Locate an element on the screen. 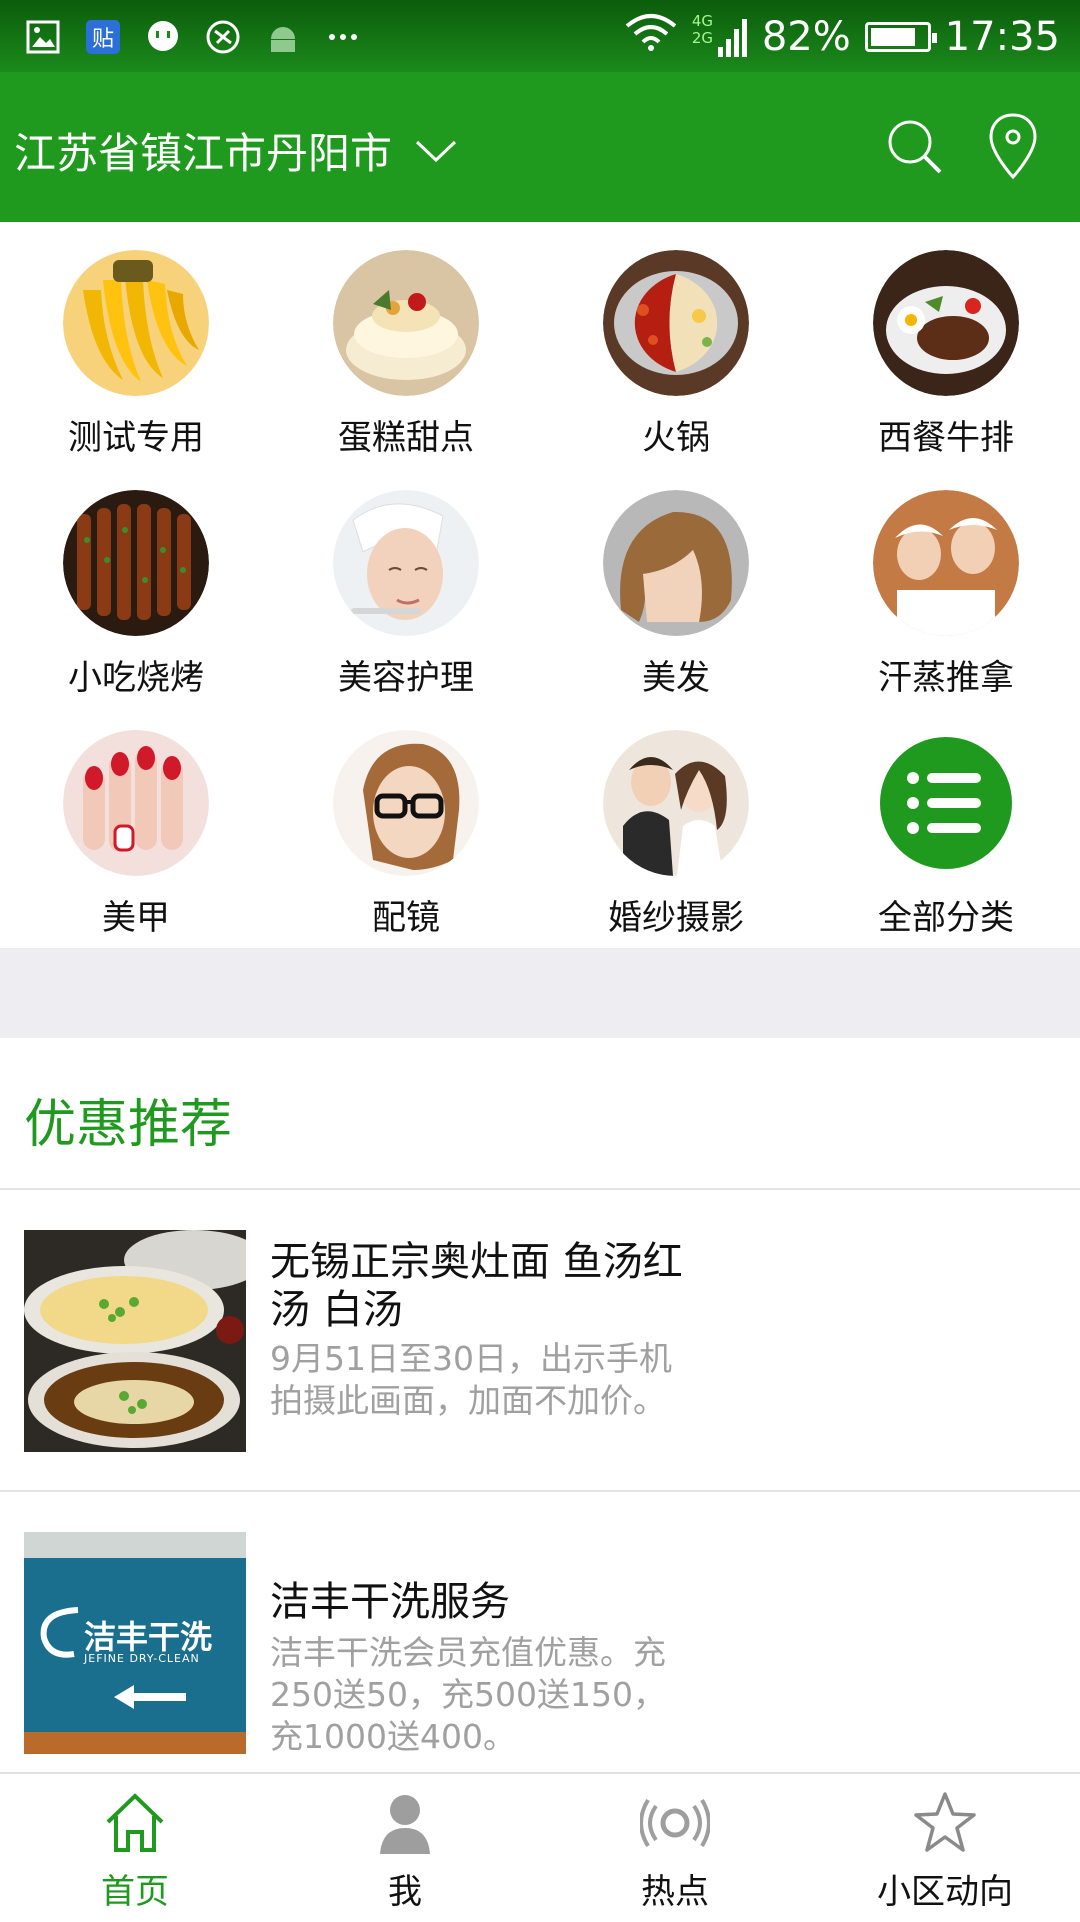 The image size is (1080, 1922). tab-label: 小区动向 is located at coordinates (945, 1892).